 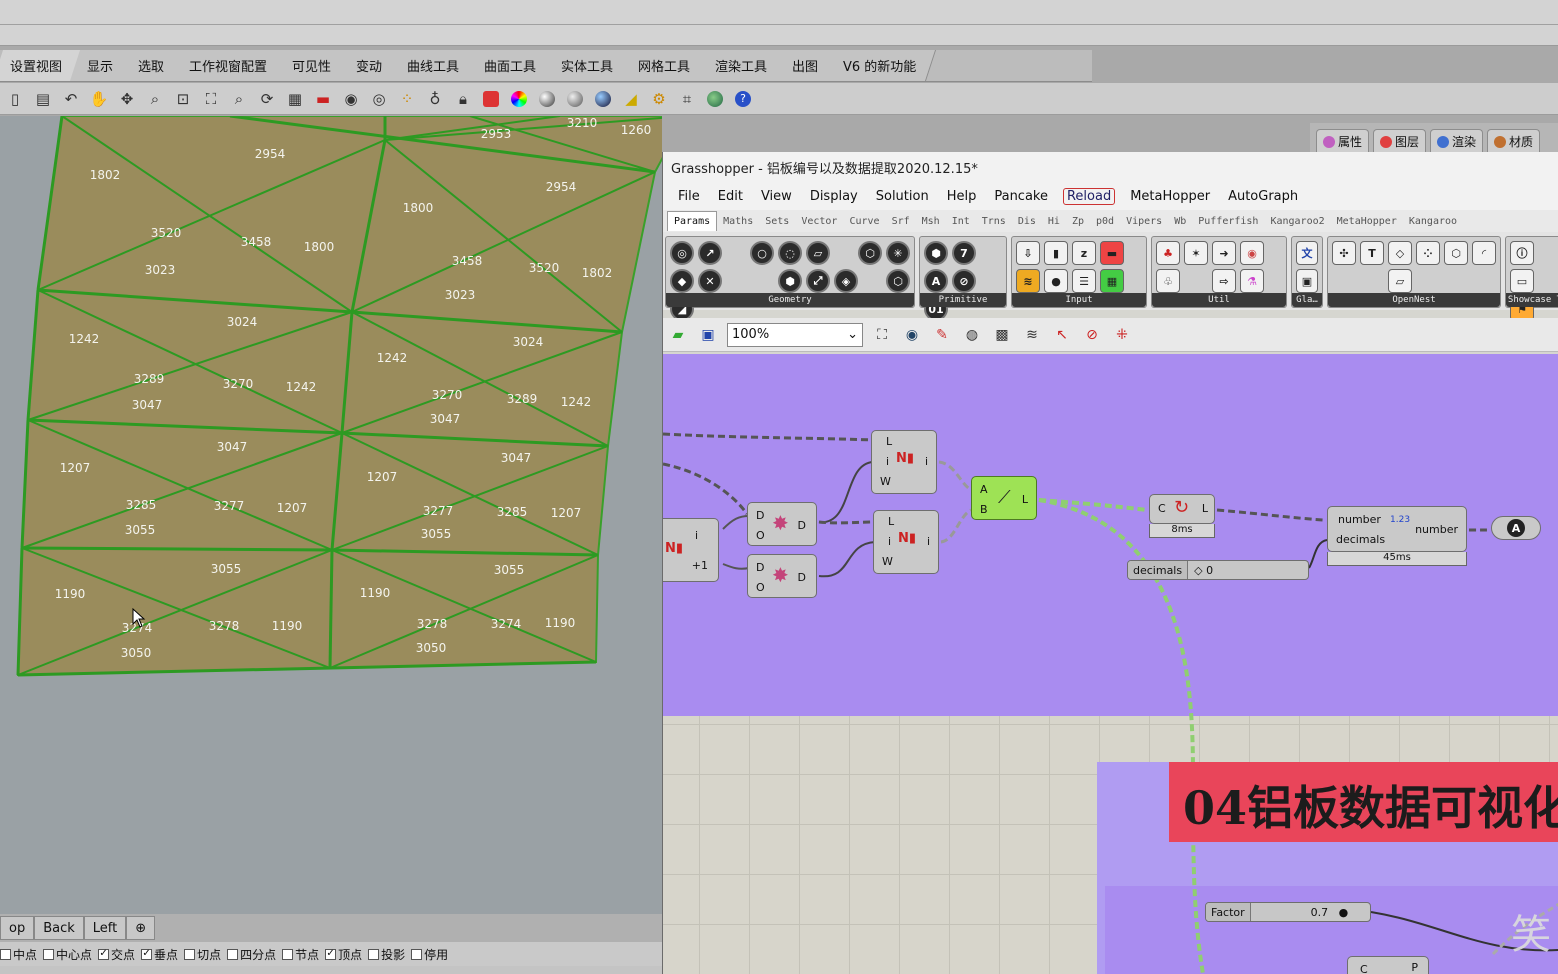 I want to click on undo-icon: ↶, so click(x=71, y=99).